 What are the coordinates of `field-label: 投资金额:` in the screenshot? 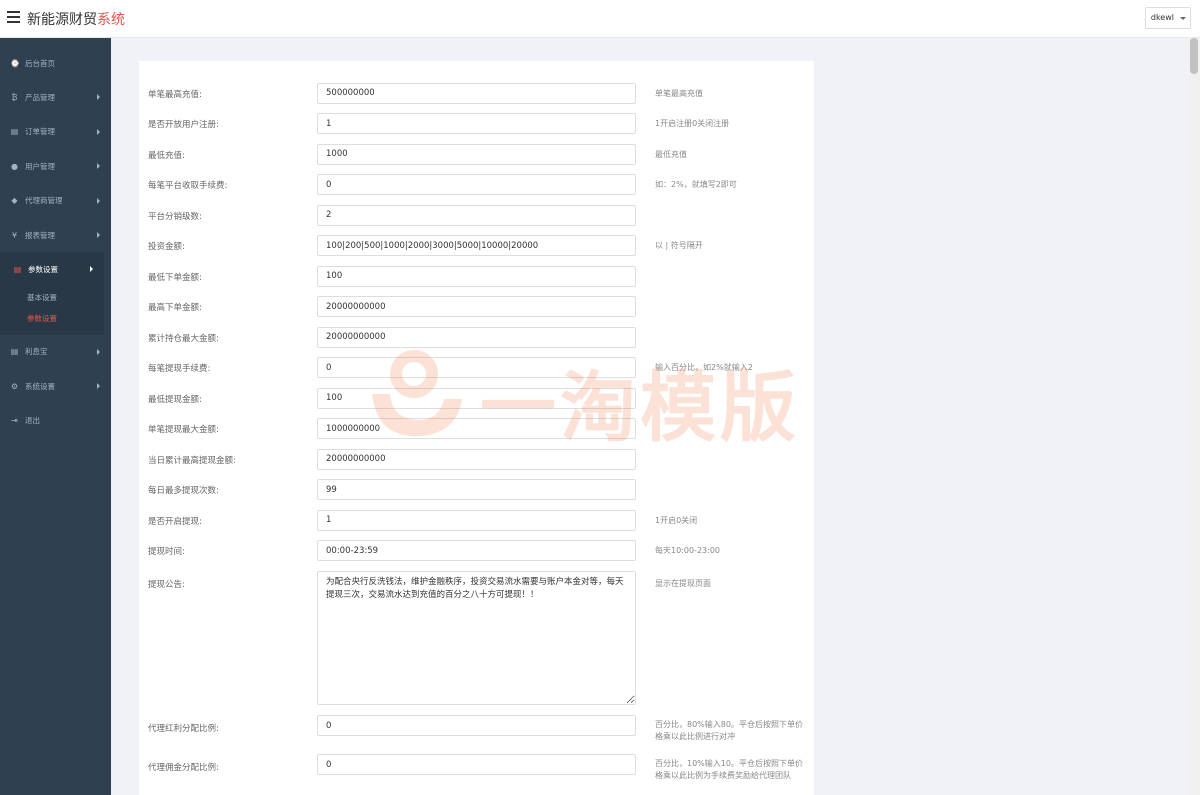 It's located at (166, 247).